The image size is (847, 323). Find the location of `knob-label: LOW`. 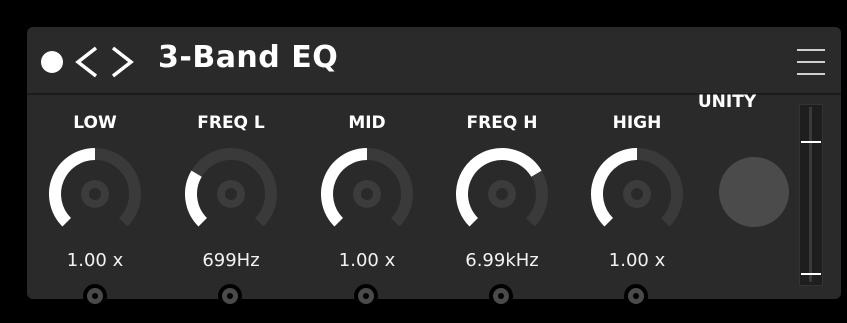

knob-label: LOW is located at coordinates (95, 123).